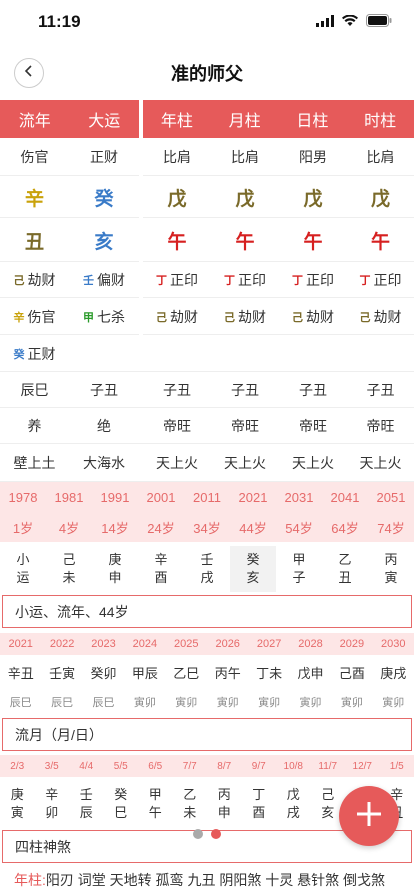  I want to click on liuyue-date: 6/5, so click(155, 766).